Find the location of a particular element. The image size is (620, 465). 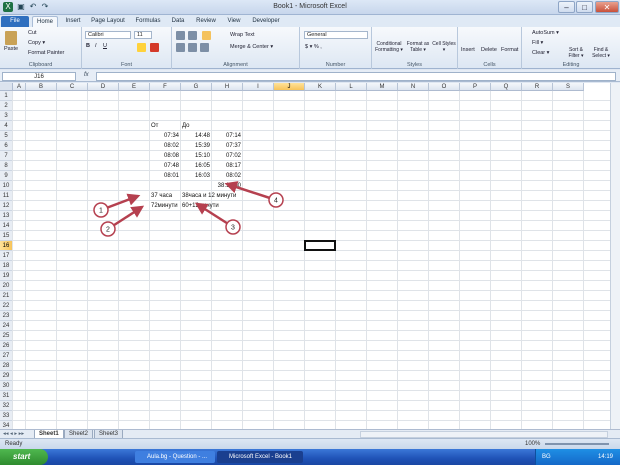

autosum-button: AutoSum ▾ is located at coordinates (545, 33).